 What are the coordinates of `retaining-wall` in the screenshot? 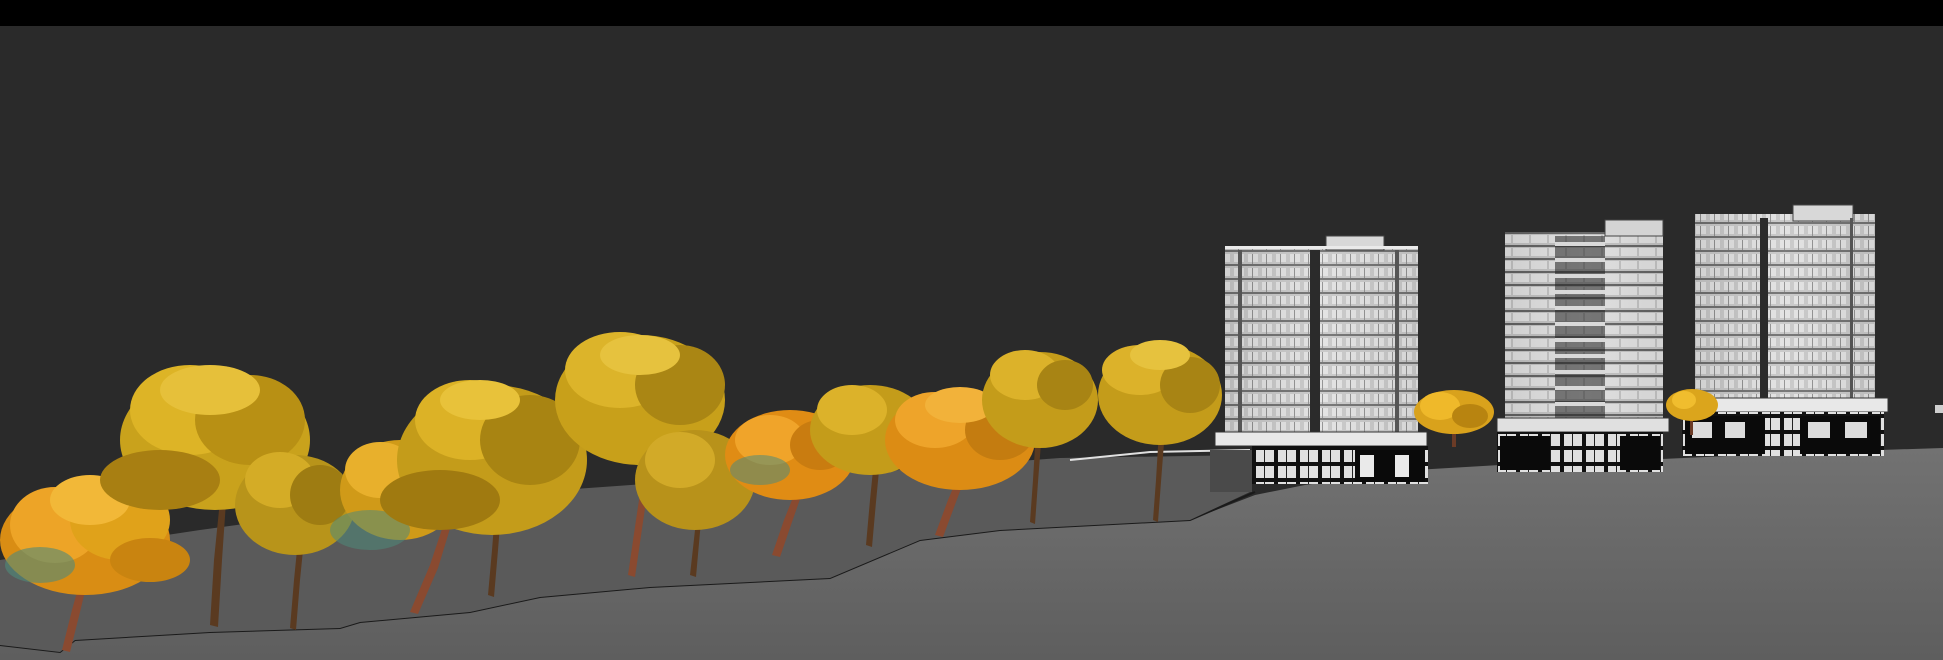 It's located at (1231, 471).